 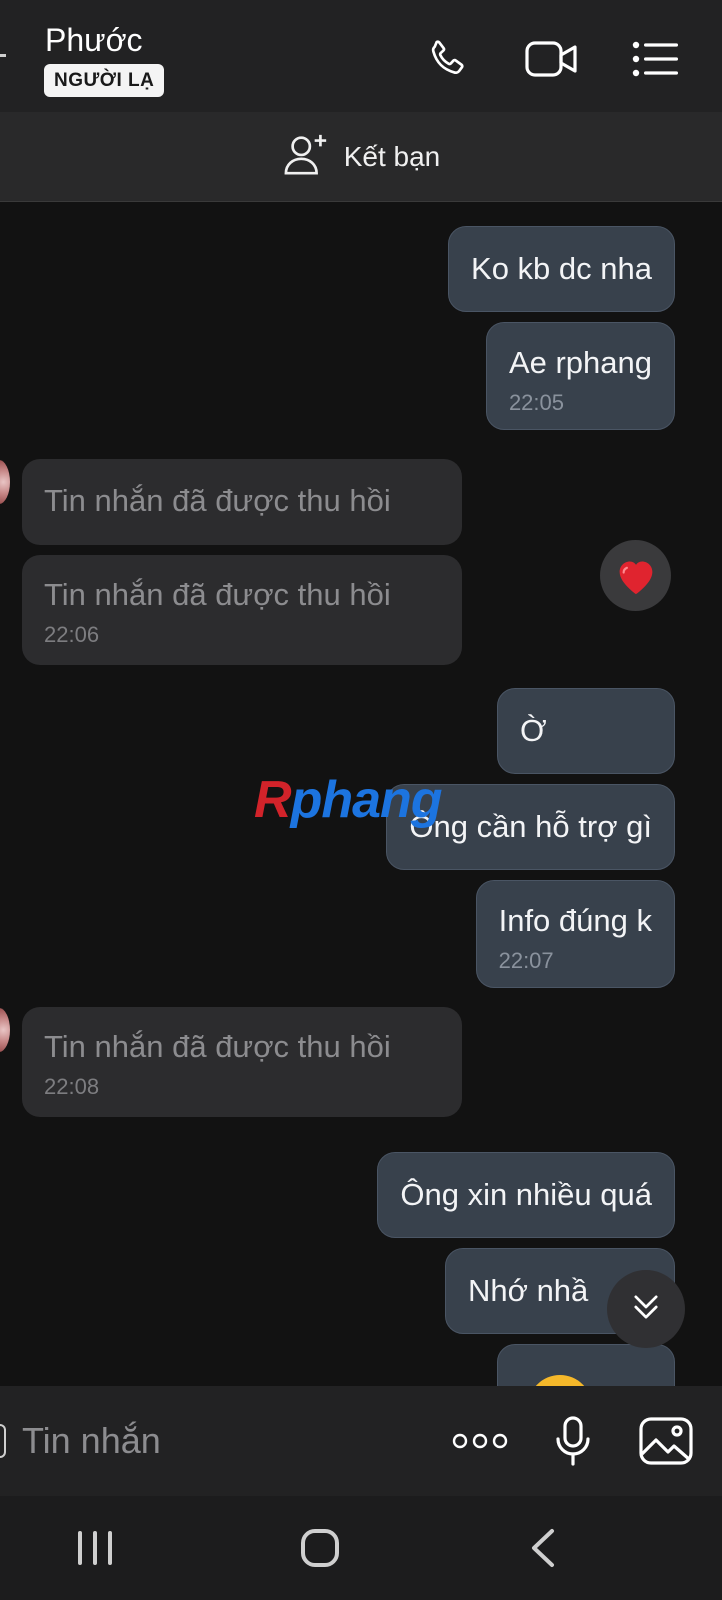 I want to click on message-bubble-outgoing: Ờ, so click(x=586, y=731).